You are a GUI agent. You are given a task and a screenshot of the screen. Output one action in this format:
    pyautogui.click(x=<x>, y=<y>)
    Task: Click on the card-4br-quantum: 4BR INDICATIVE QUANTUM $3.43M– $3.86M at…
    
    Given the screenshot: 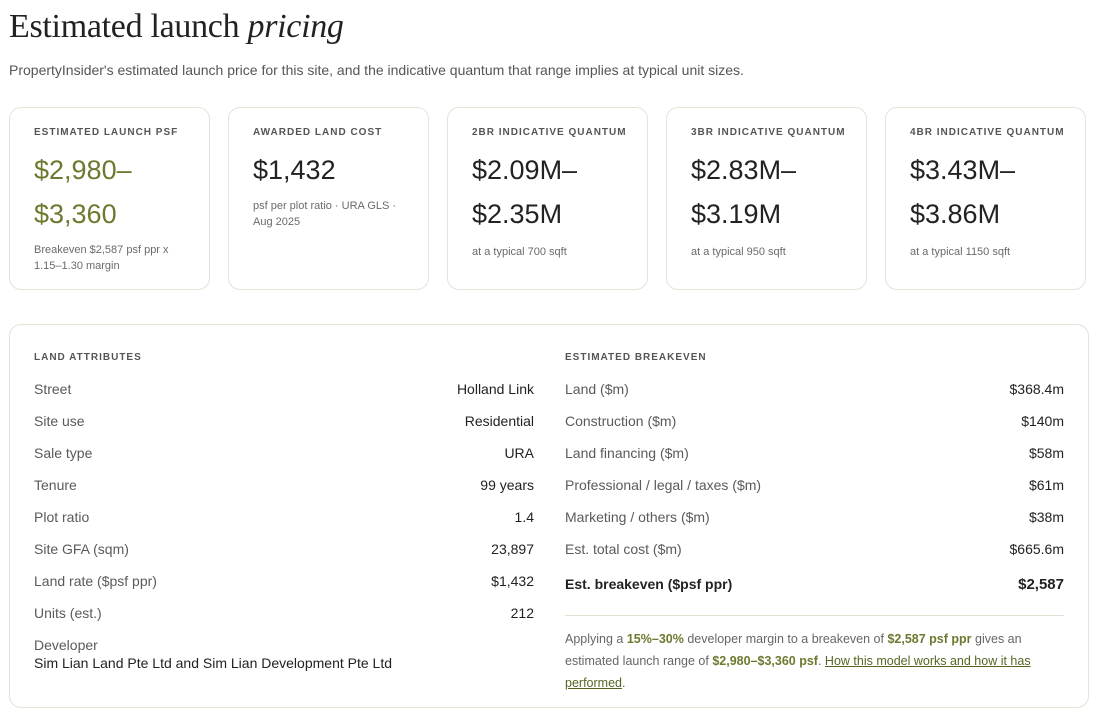 What is the action you would take?
    pyautogui.click(x=985, y=198)
    